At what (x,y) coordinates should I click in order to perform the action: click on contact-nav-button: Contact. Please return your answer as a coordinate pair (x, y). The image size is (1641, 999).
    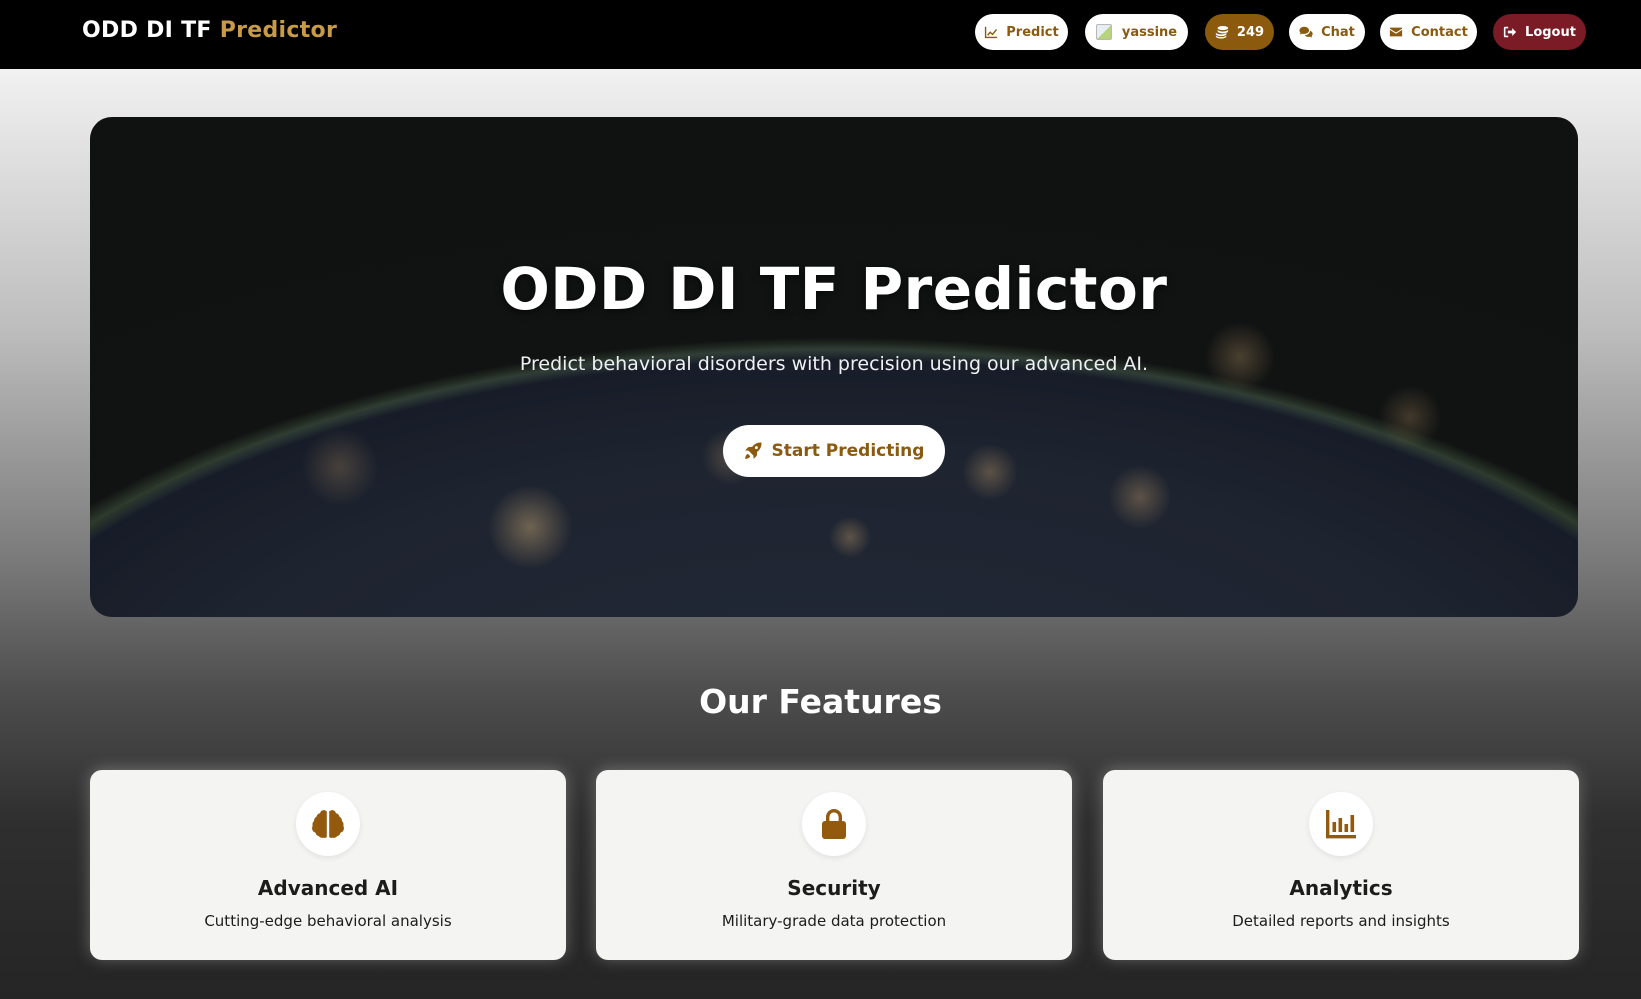
    Looking at the image, I should click on (1428, 32).